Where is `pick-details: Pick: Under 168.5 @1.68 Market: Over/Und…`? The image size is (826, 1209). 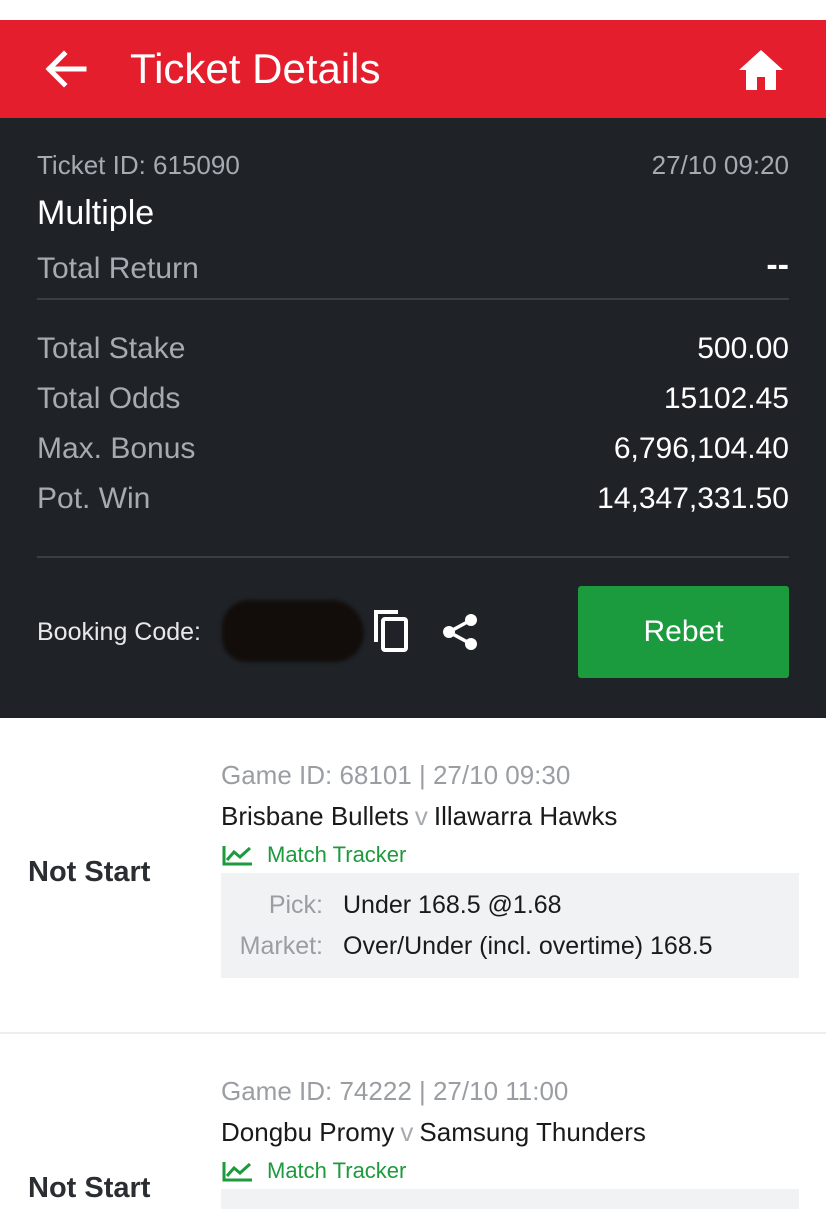
pick-details: Pick: Under 168.5 @1.68 Market: Over/Und… is located at coordinates (510, 925).